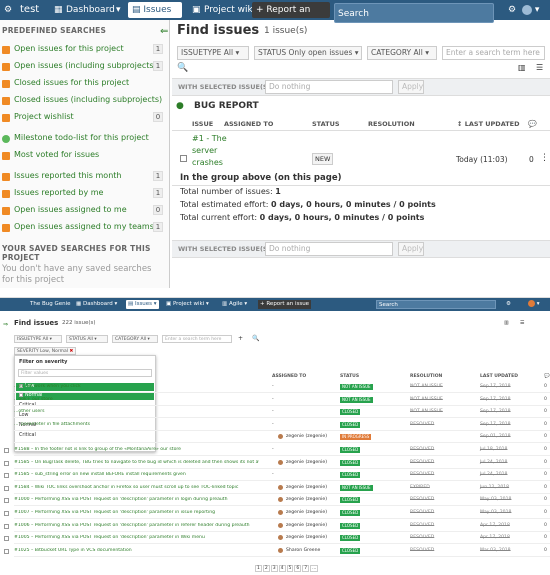 The width and height of the screenshot is (550, 575). What do you see at coordinates (213, 53) in the screenshot?
I see `issuetype-filter: ISSUETYPE All ▾` at bounding box center [213, 53].